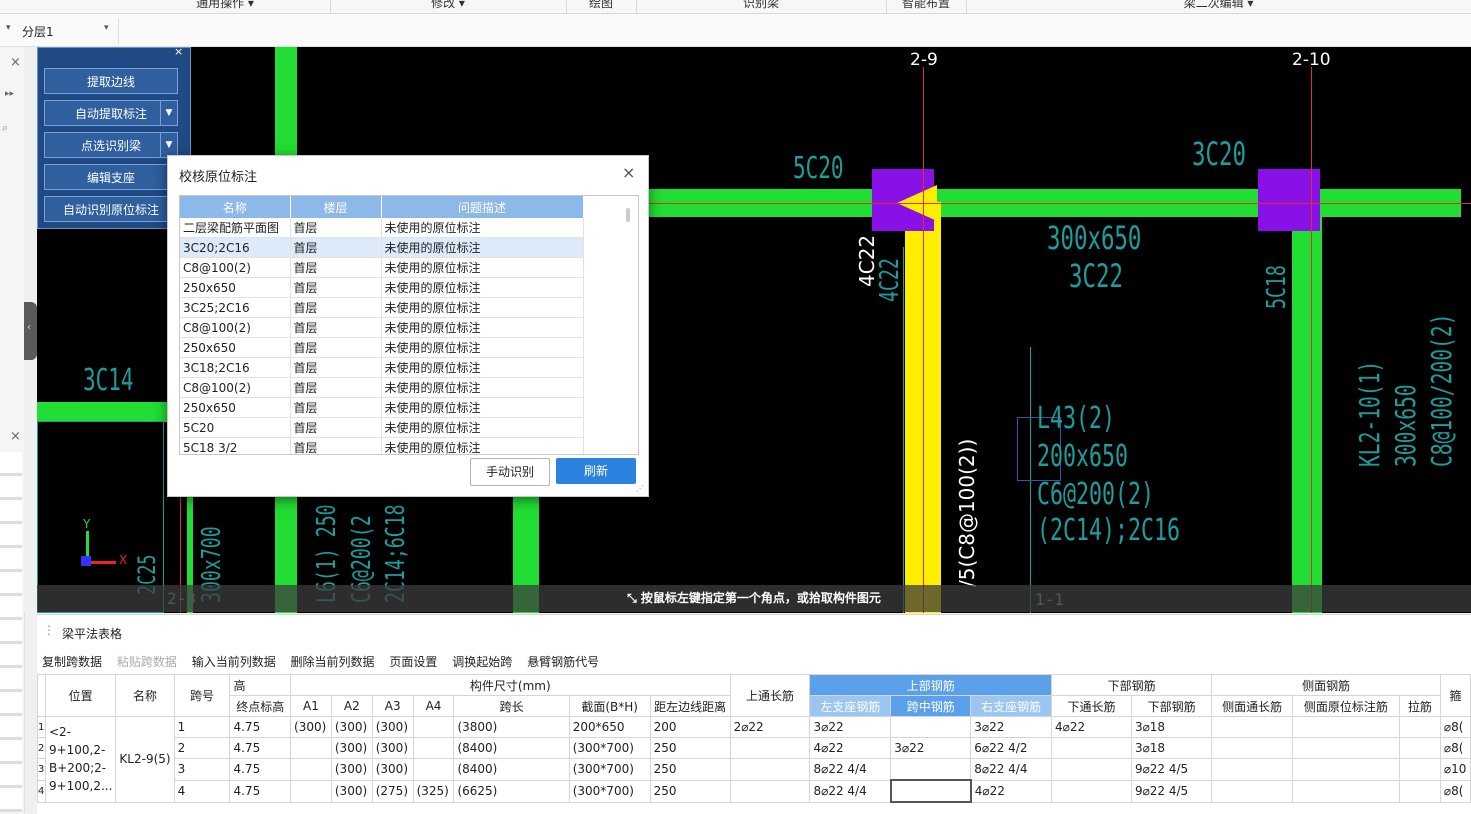  I want to click on refresh-button: 刷新, so click(596, 471).